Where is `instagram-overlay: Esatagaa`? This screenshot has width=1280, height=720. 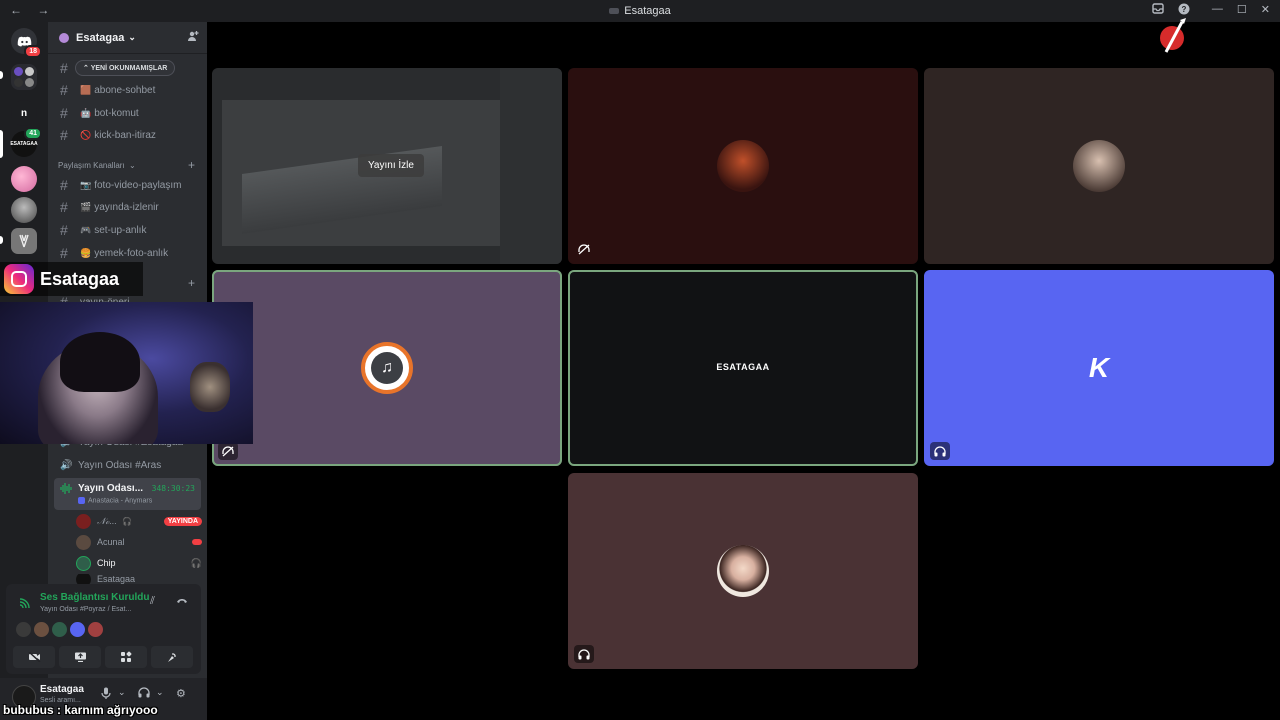
instagram-overlay: Esatagaa is located at coordinates (71, 279).